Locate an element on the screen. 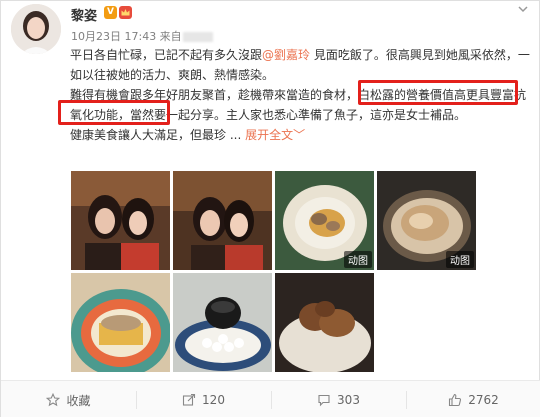 Image resolution: width=540 pixels, height=417 pixels. post-source-blurred is located at coordinates (197, 37).